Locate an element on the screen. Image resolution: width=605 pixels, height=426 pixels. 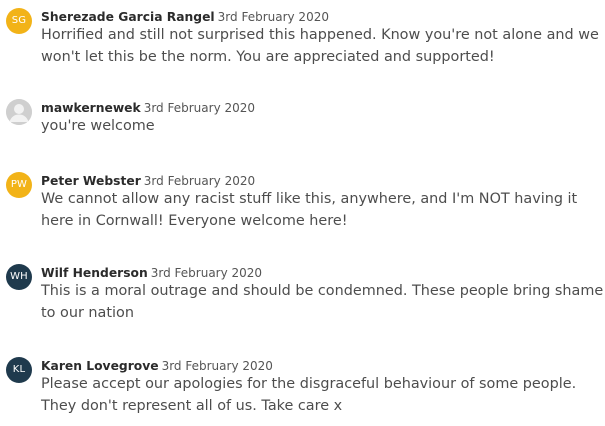
comment-meta: Karen Lovegrove 3rd February 2020 is located at coordinates (157, 366).